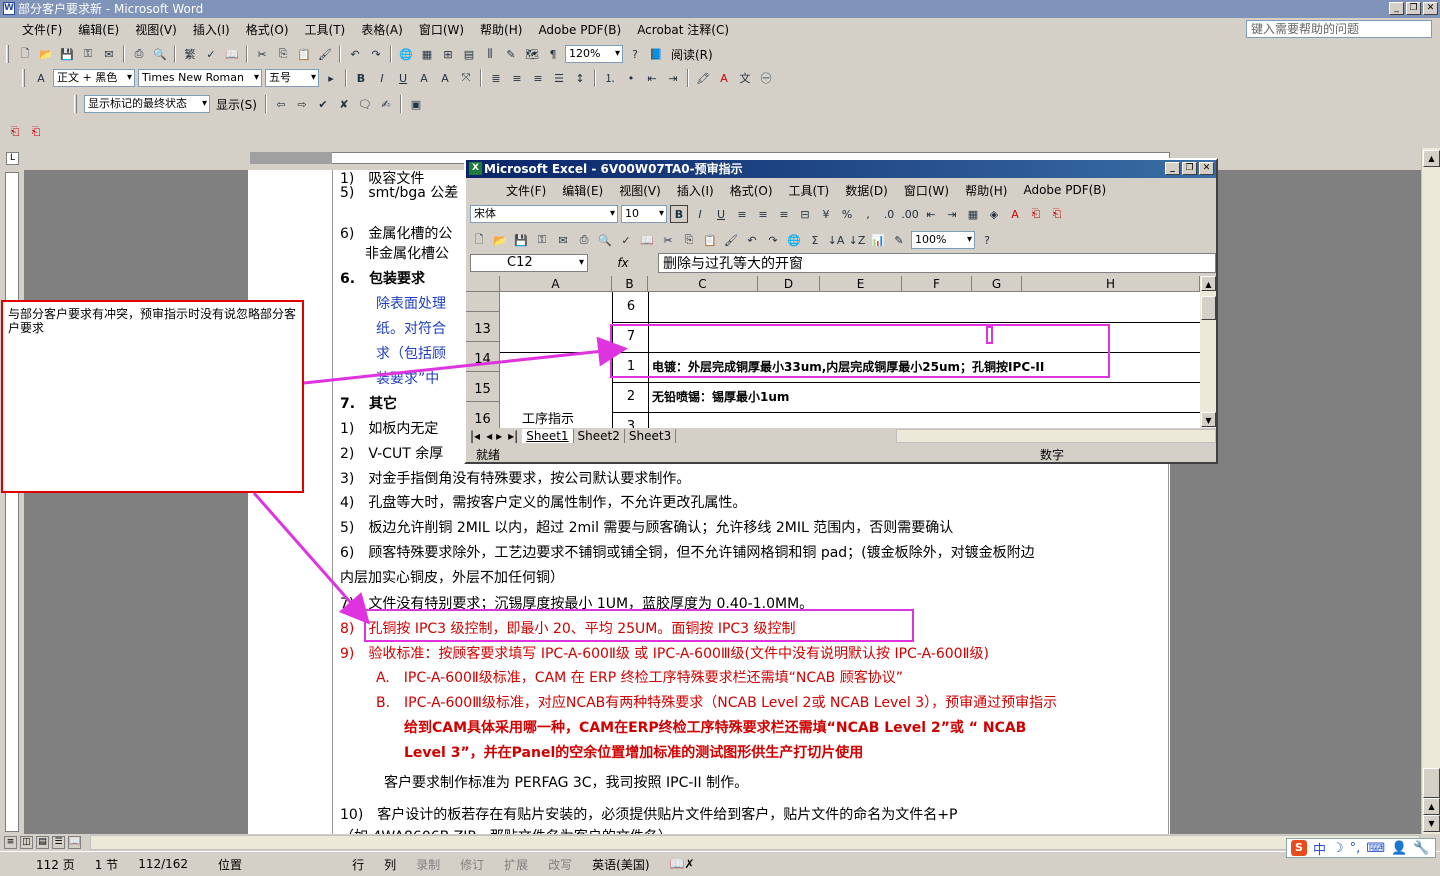 The image size is (1440, 876). I want to click on excel-merge-icon: ⊟, so click(805, 214).